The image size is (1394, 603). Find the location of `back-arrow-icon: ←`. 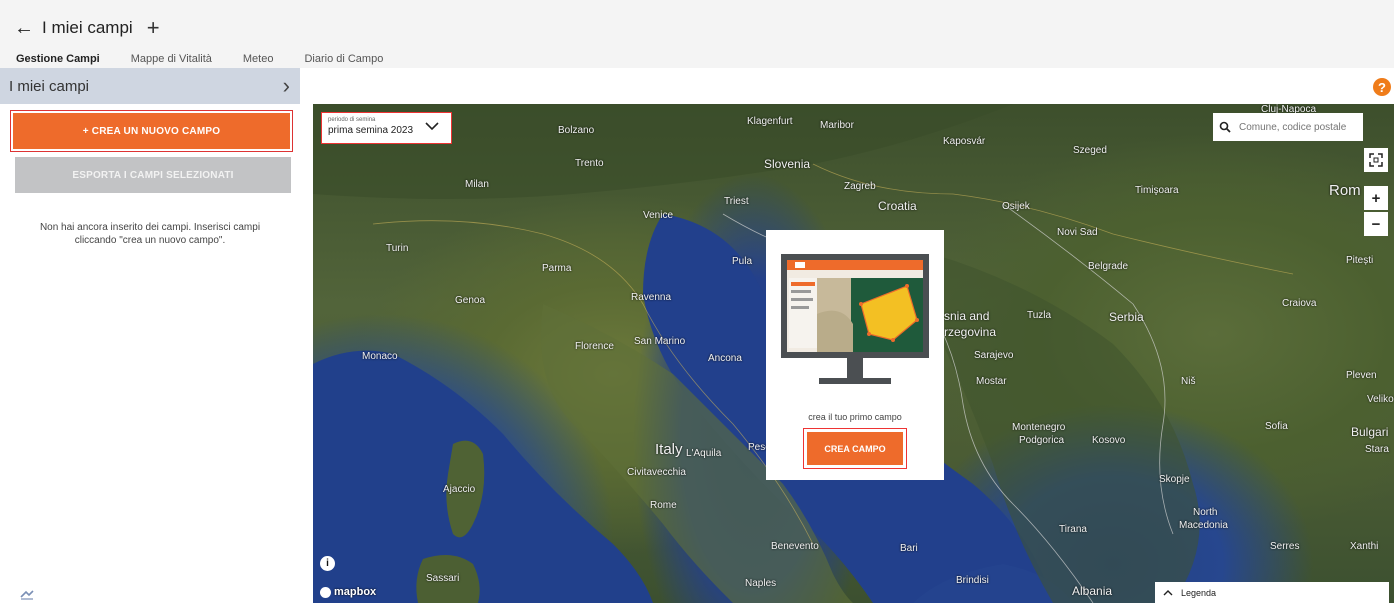

back-arrow-icon: ← is located at coordinates (24, 28).